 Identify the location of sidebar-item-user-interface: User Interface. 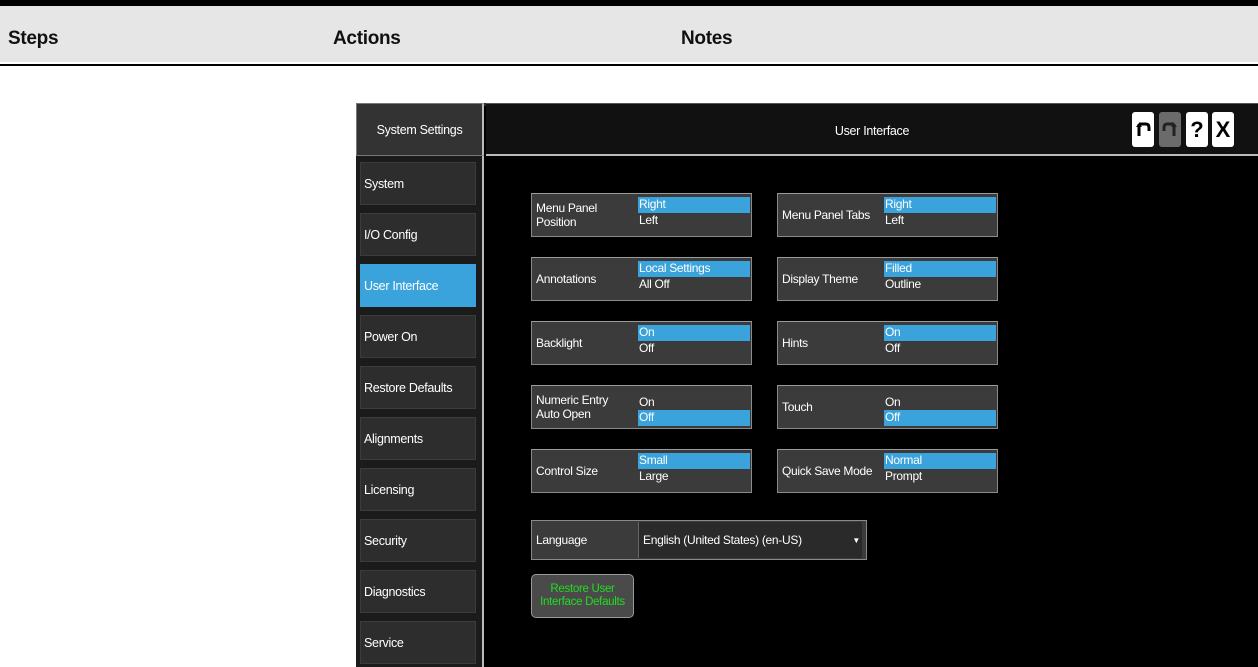
(418, 285).